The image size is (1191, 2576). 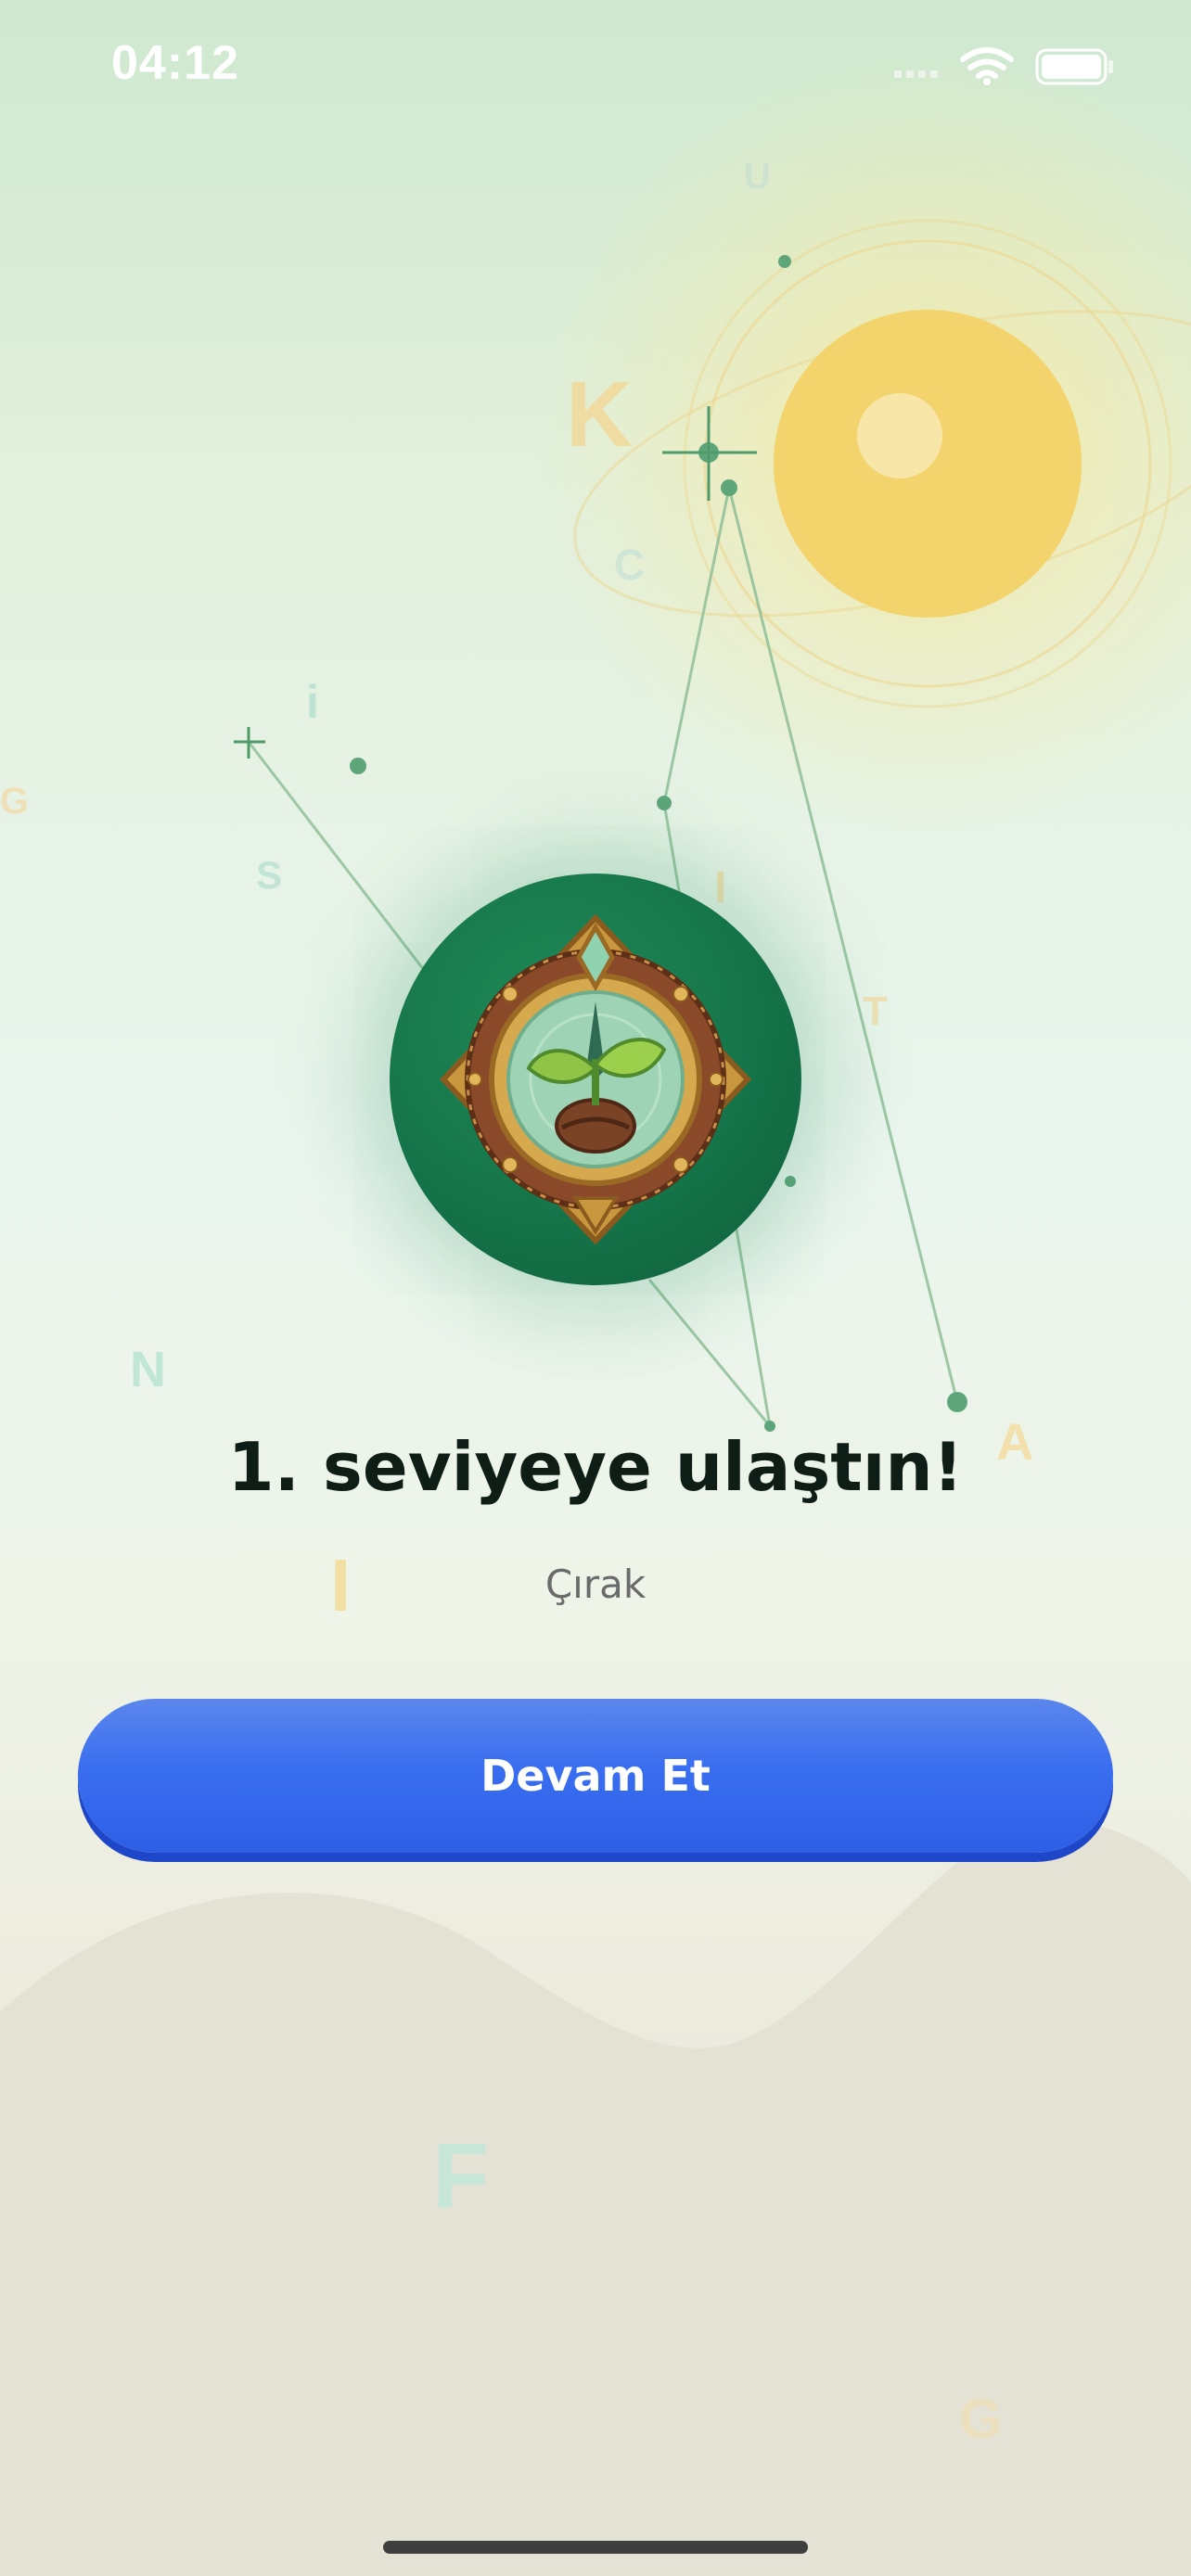 What do you see at coordinates (1074, 66) in the screenshot?
I see `battery-icon` at bounding box center [1074, 66].